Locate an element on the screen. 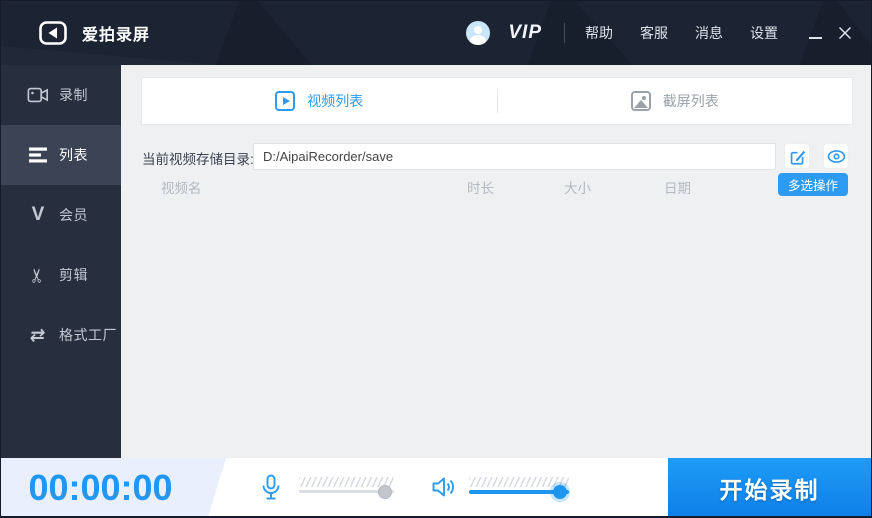 The image size is (872, 518). sidebar-item-label: 列表 is located at coordinates (73, 155).